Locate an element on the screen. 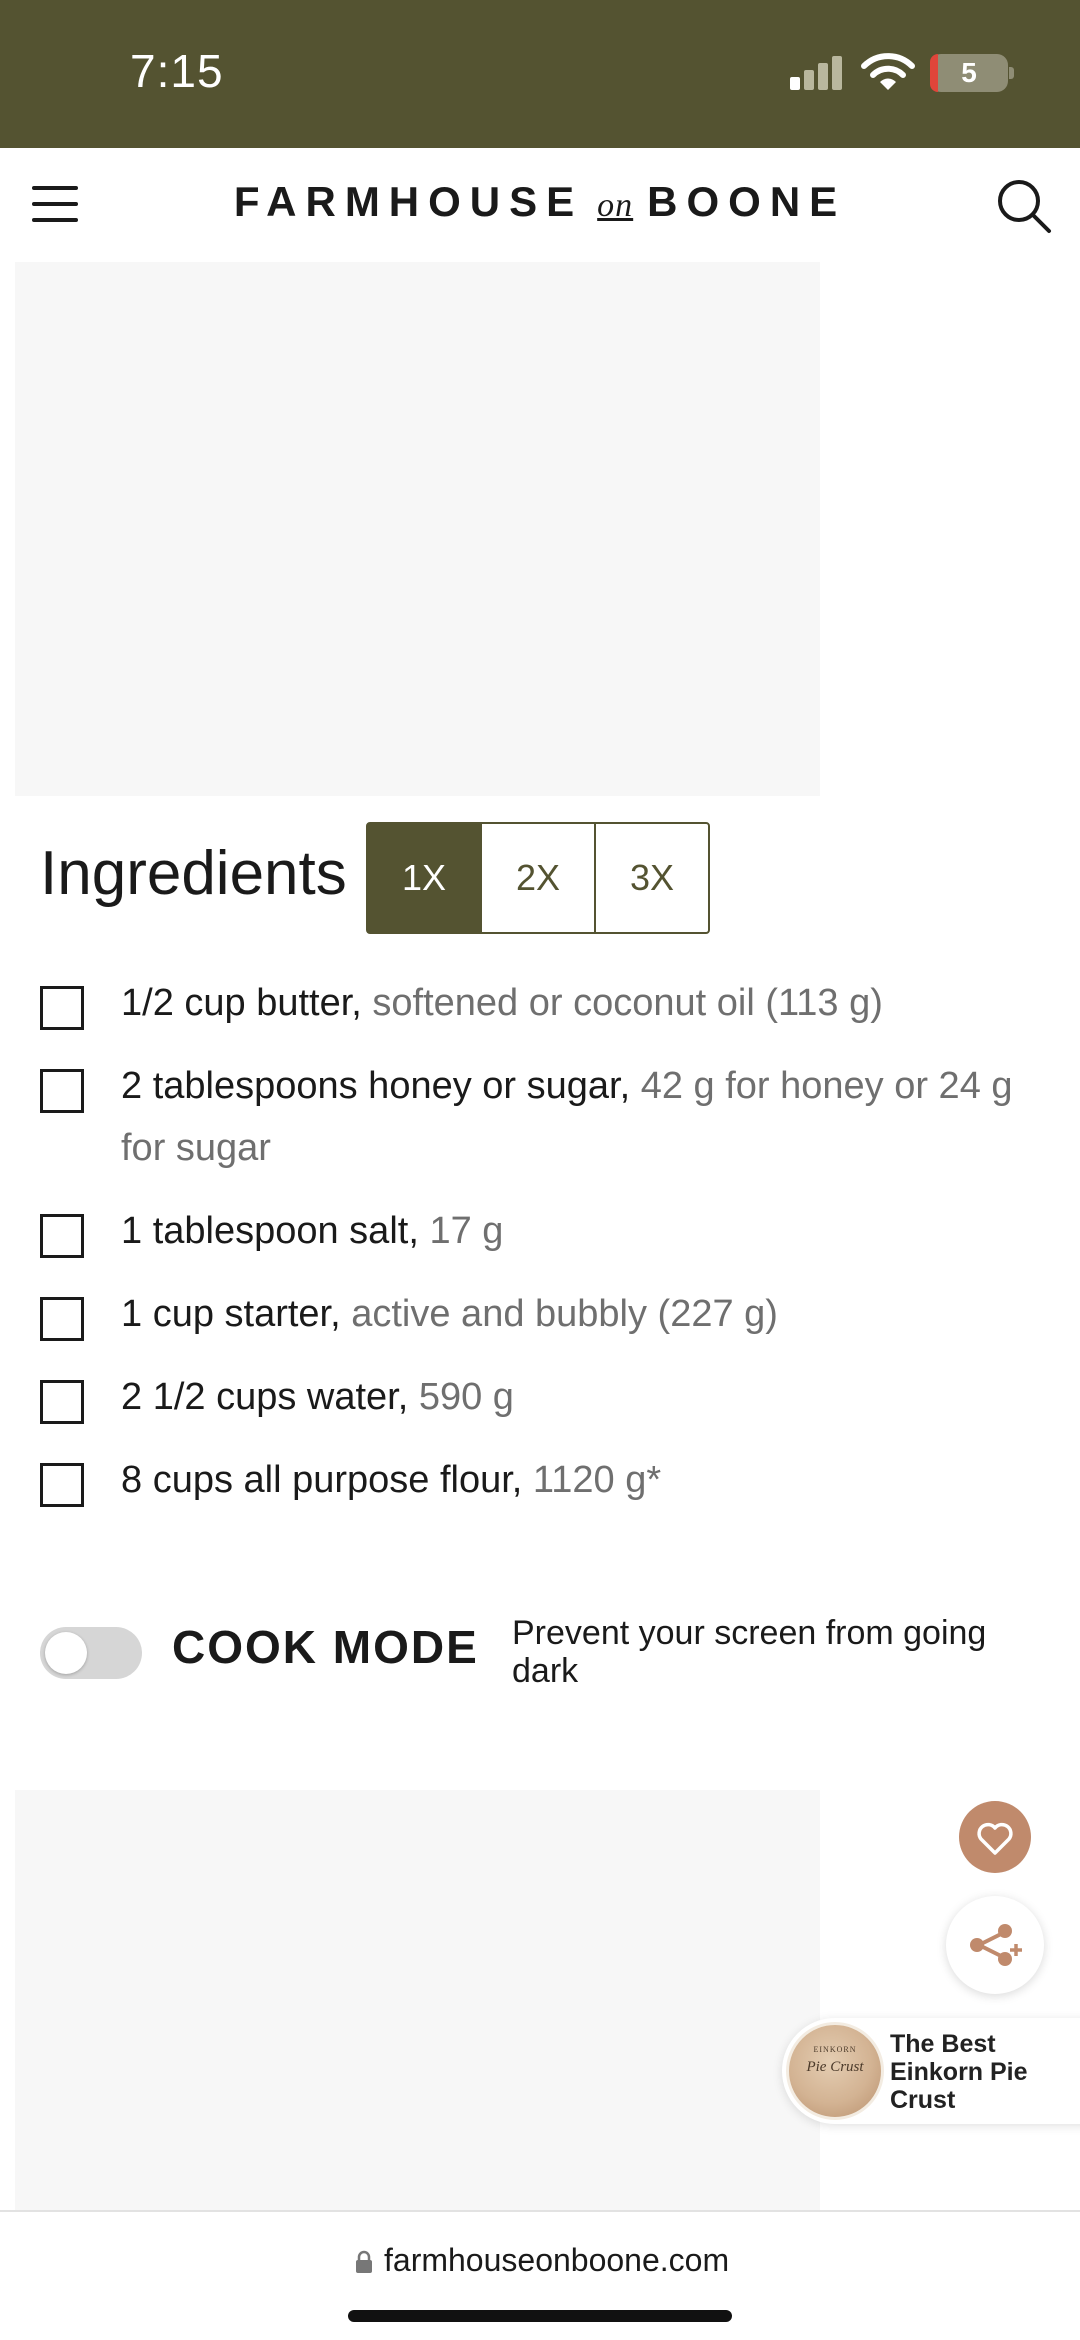  share-plus-icon is located at coordinates (996, 1945).